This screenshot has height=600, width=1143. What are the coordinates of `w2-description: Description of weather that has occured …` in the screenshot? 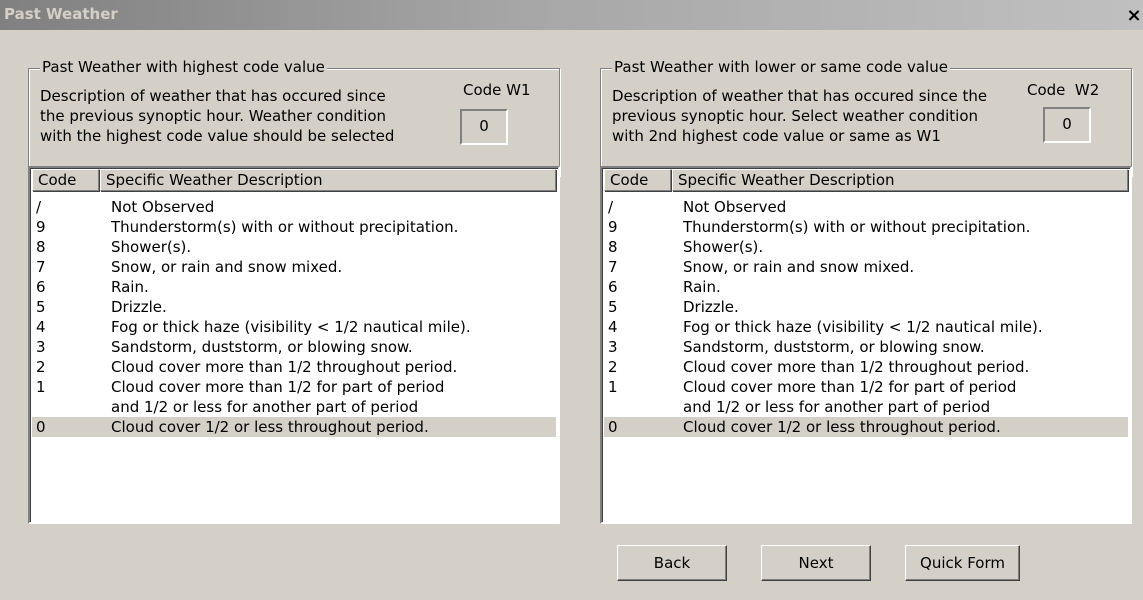 It's located at (799, 116).